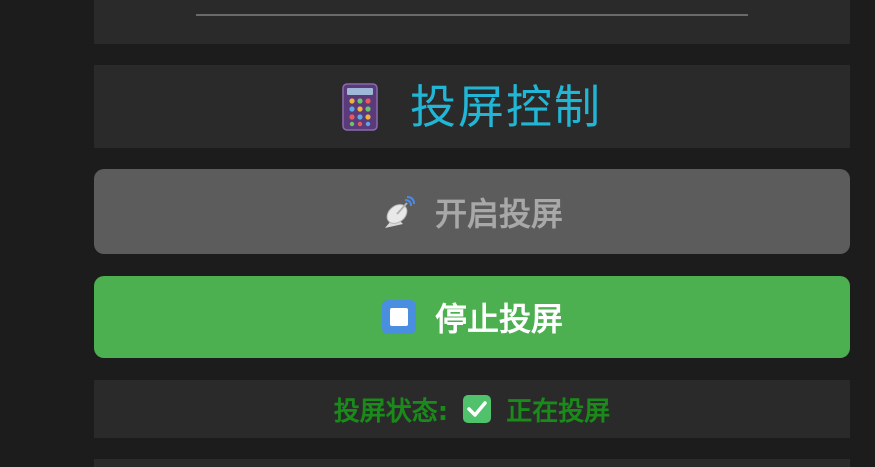 This screenshot has height=467, width=875. What do you see at coordinates (472, 463) in the screenshot?
I see `next-panel` at bounding box center [472, 463].